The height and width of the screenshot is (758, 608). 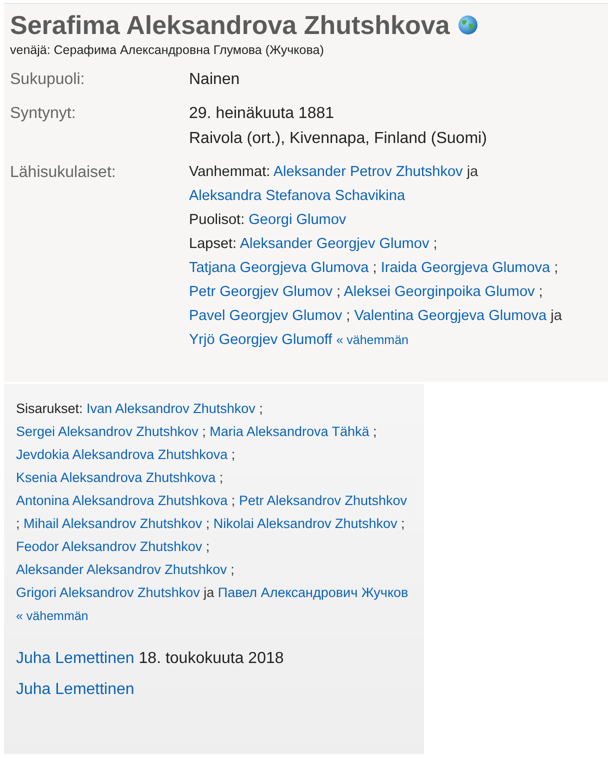 What do you see at coordinates (48, 80) in the screenshot?
I see `field-label: Sukupuoli:` at bounding box center [48, 80].